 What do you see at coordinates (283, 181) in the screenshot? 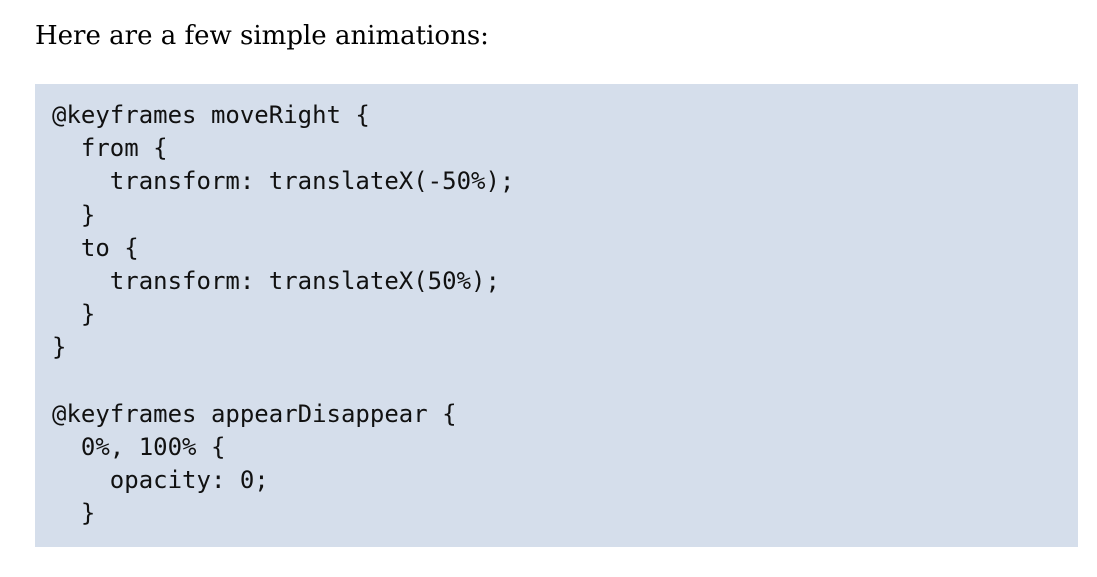
I see `code-line: transform: translateX(-50%);` at bounding box center [283, 181].